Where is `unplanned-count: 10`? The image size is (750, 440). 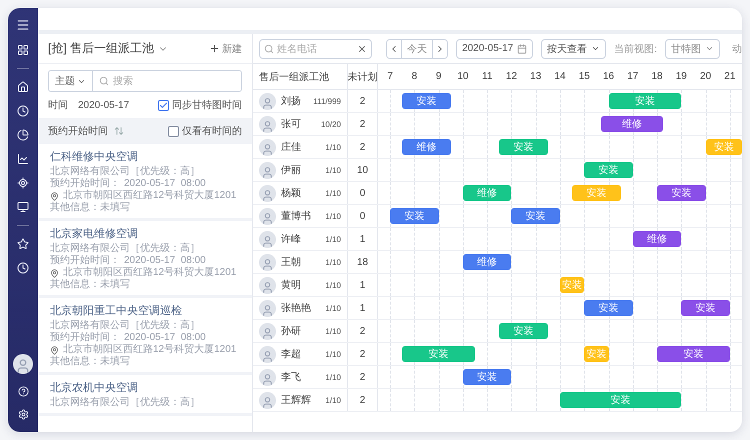
unplanned-count: 10 is located at coordinates (362, 170).